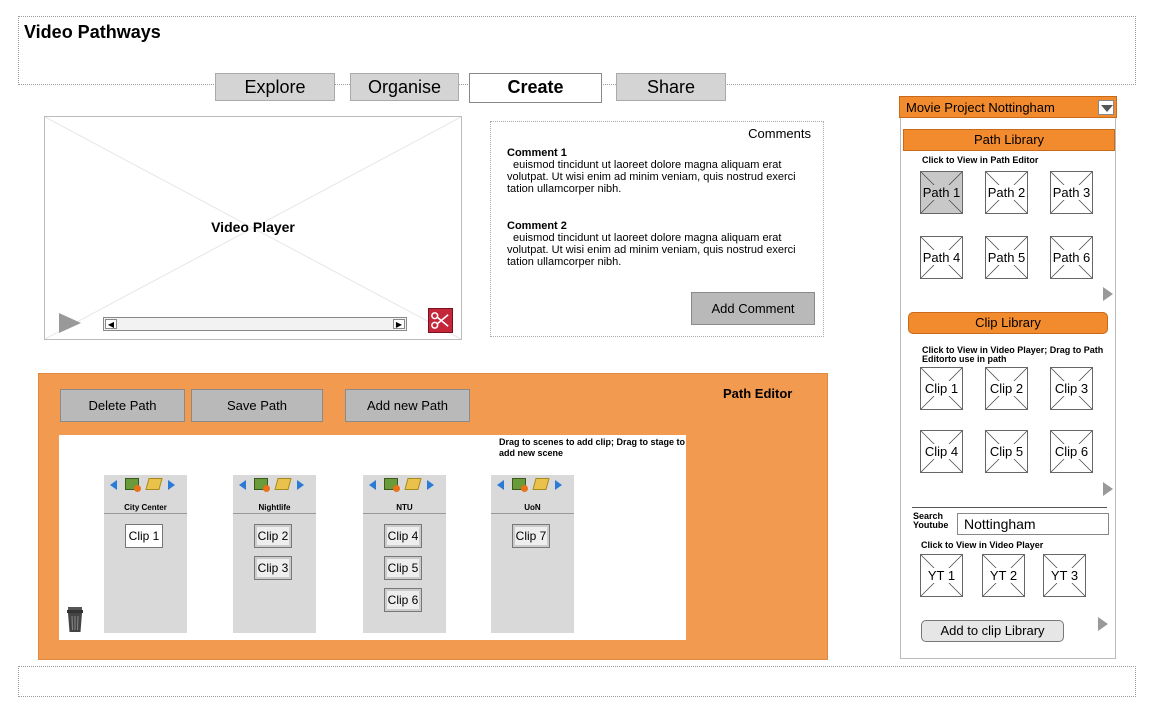  I want to click on scene-title: City Center, so click(145, 507).